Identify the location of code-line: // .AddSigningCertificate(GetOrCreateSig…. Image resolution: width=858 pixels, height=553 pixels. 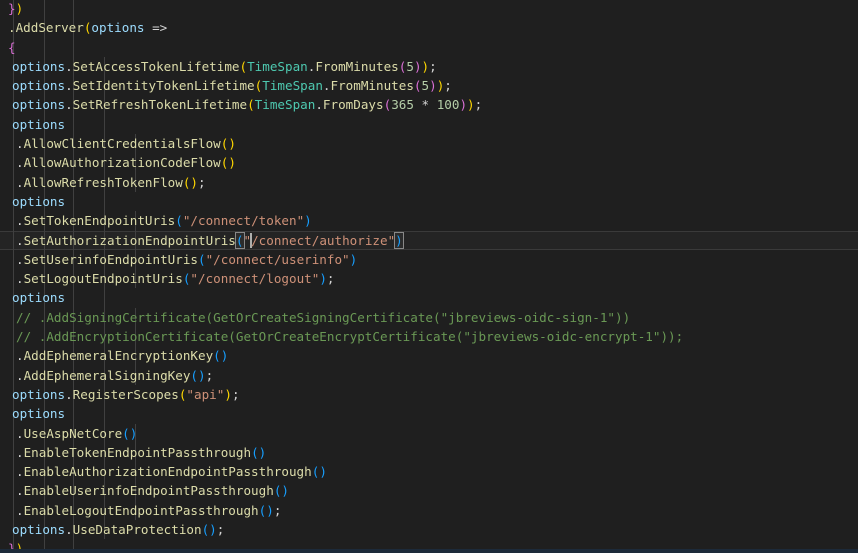
(429, 317).